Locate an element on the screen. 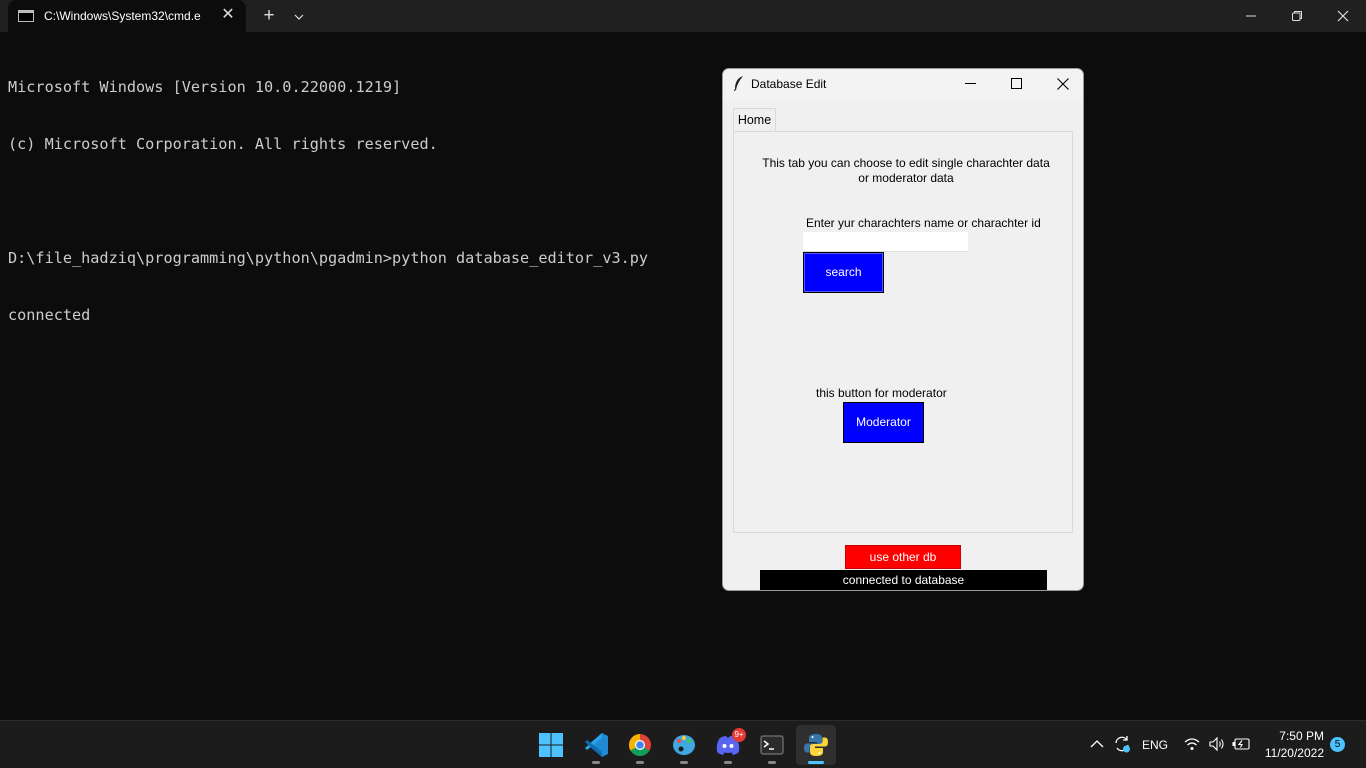  battery-charging-icon is located at coordinates (1241, 744).